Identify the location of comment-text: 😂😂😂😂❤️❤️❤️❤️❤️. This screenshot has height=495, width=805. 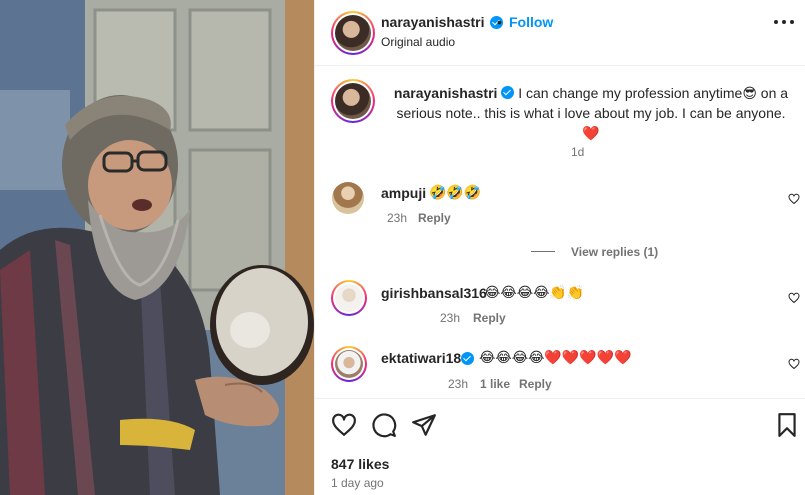
(555, 358).